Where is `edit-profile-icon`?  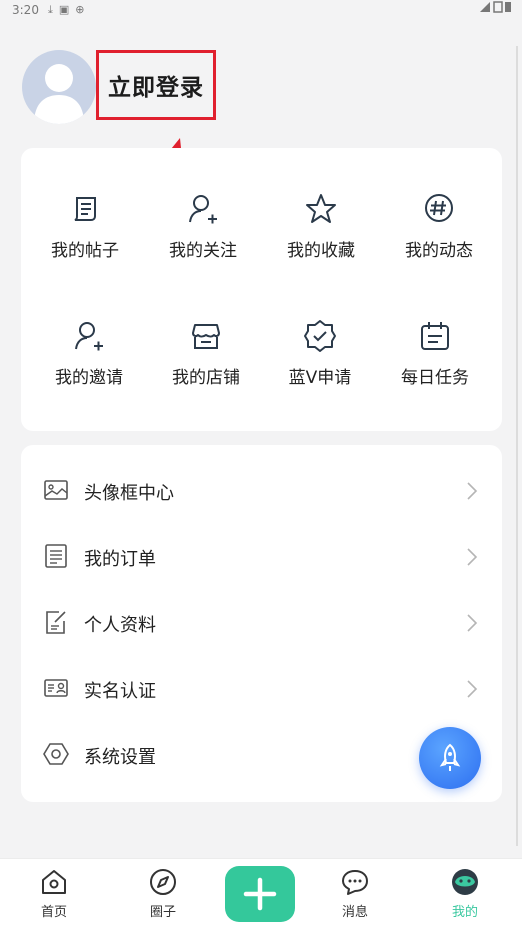
edit-profile-icon is located at coordinates (56, 622).